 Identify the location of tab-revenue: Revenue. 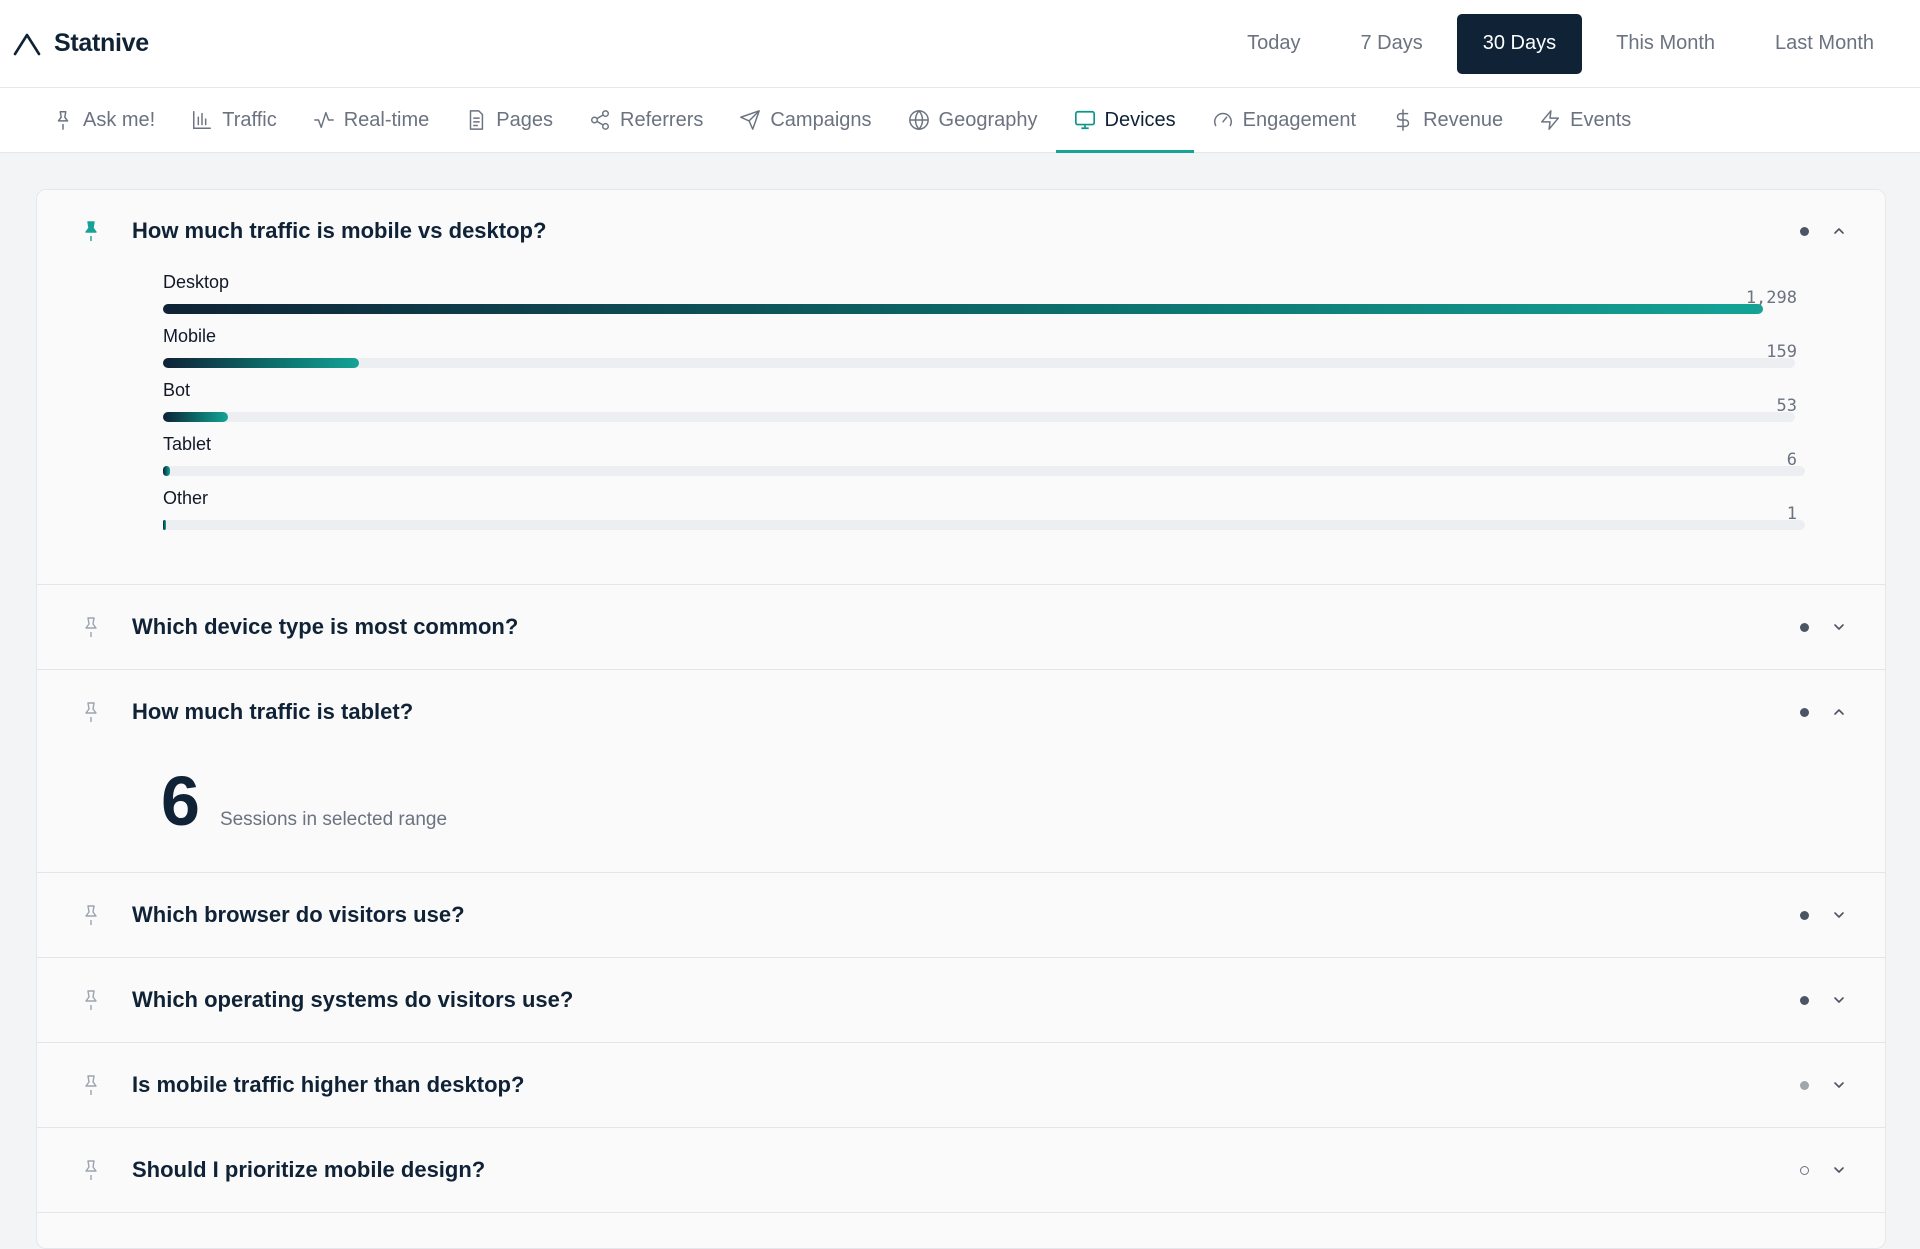
(1447, 120).